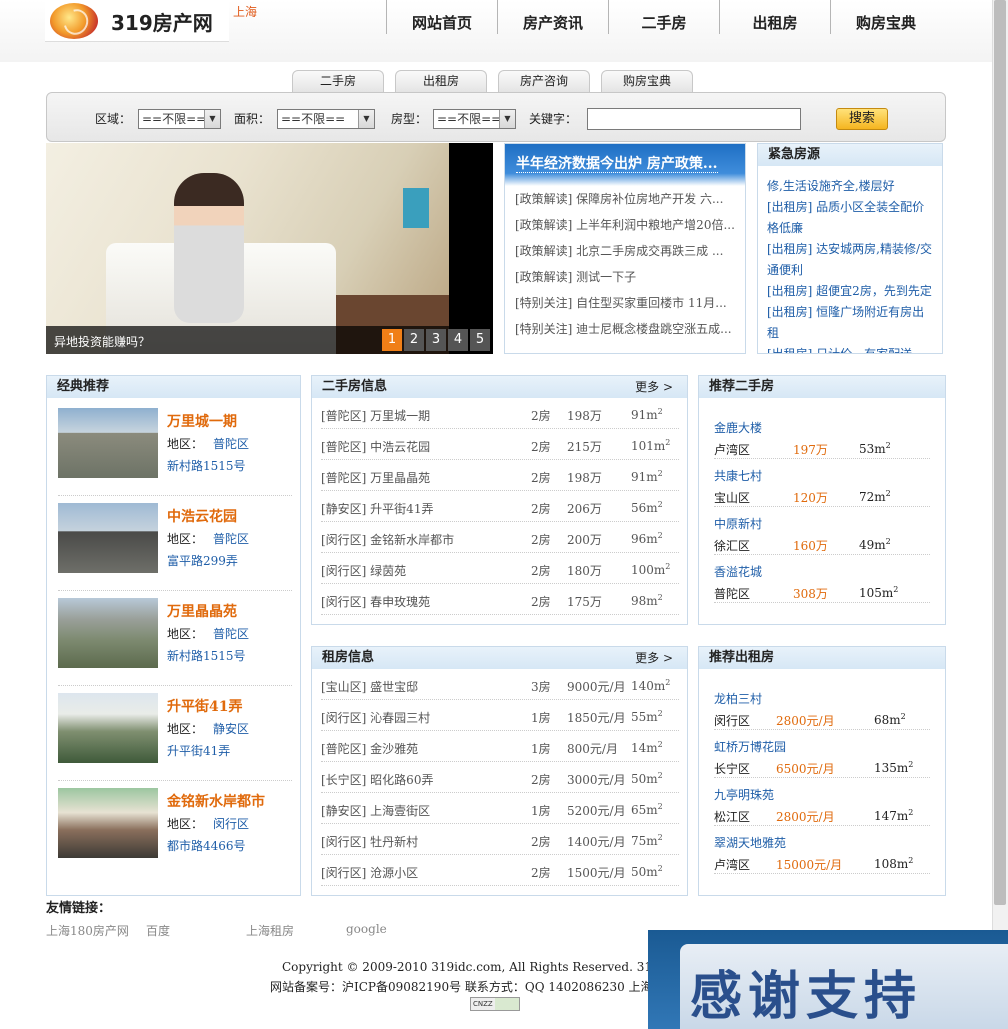 This screenshot has width=1008, height=1029. What do you see at coordinates (175, 452) in the screenshot?
I see `classic-item: 万里城一期 地区： 普陀区 新村路1515号` at bounding box center [175, 452].